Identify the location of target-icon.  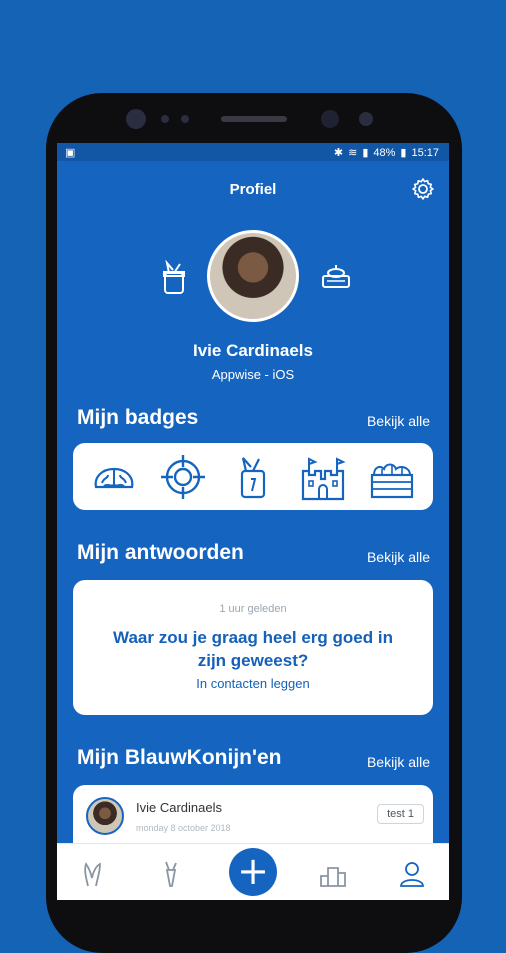
(183, 477).